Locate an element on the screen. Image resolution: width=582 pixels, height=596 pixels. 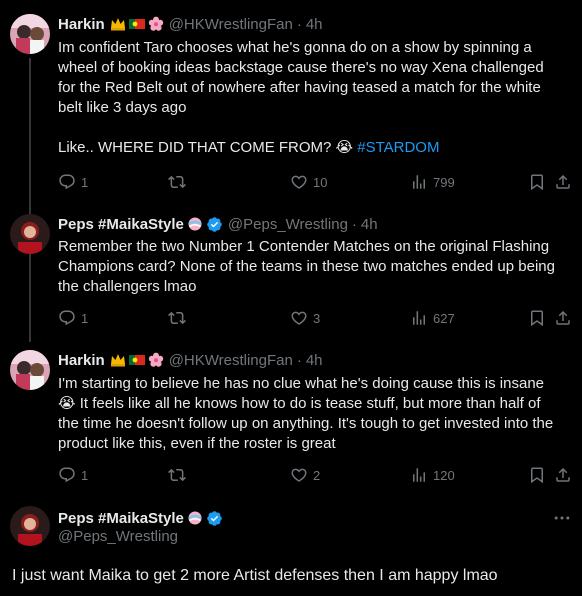
view-count: 627 is located at coordinates (444, 318).